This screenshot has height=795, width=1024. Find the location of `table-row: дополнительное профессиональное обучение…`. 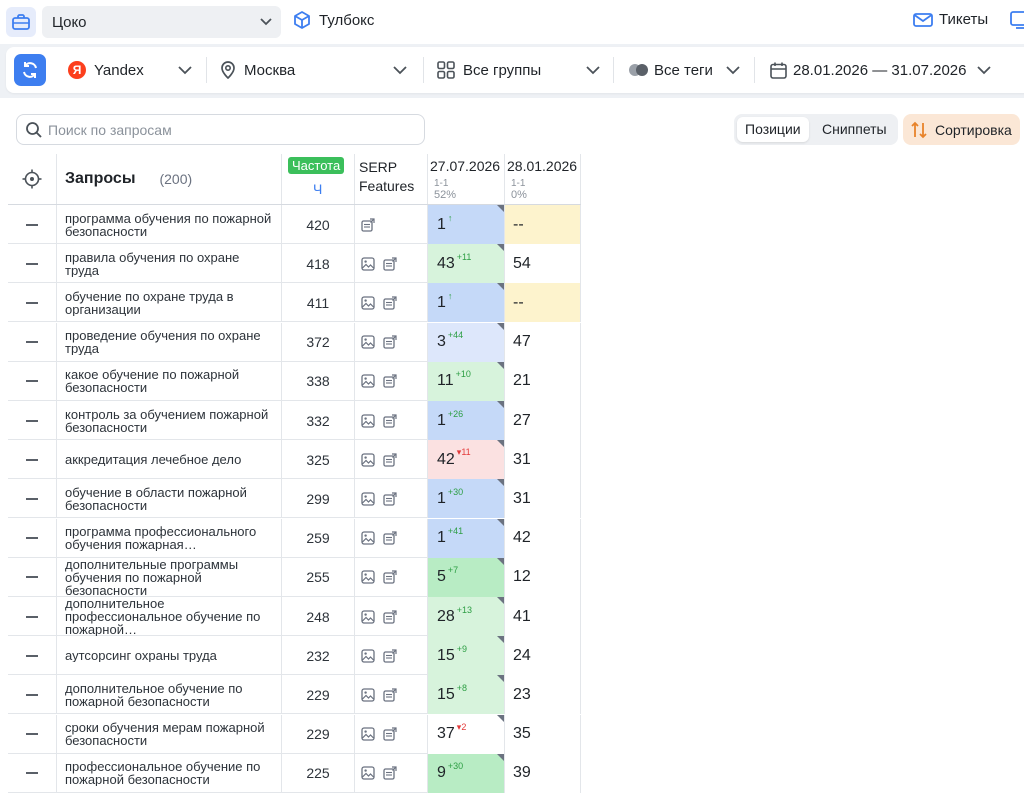

table-row: дополнительное профессиональное обучение… is located at coordinates (294, 616).